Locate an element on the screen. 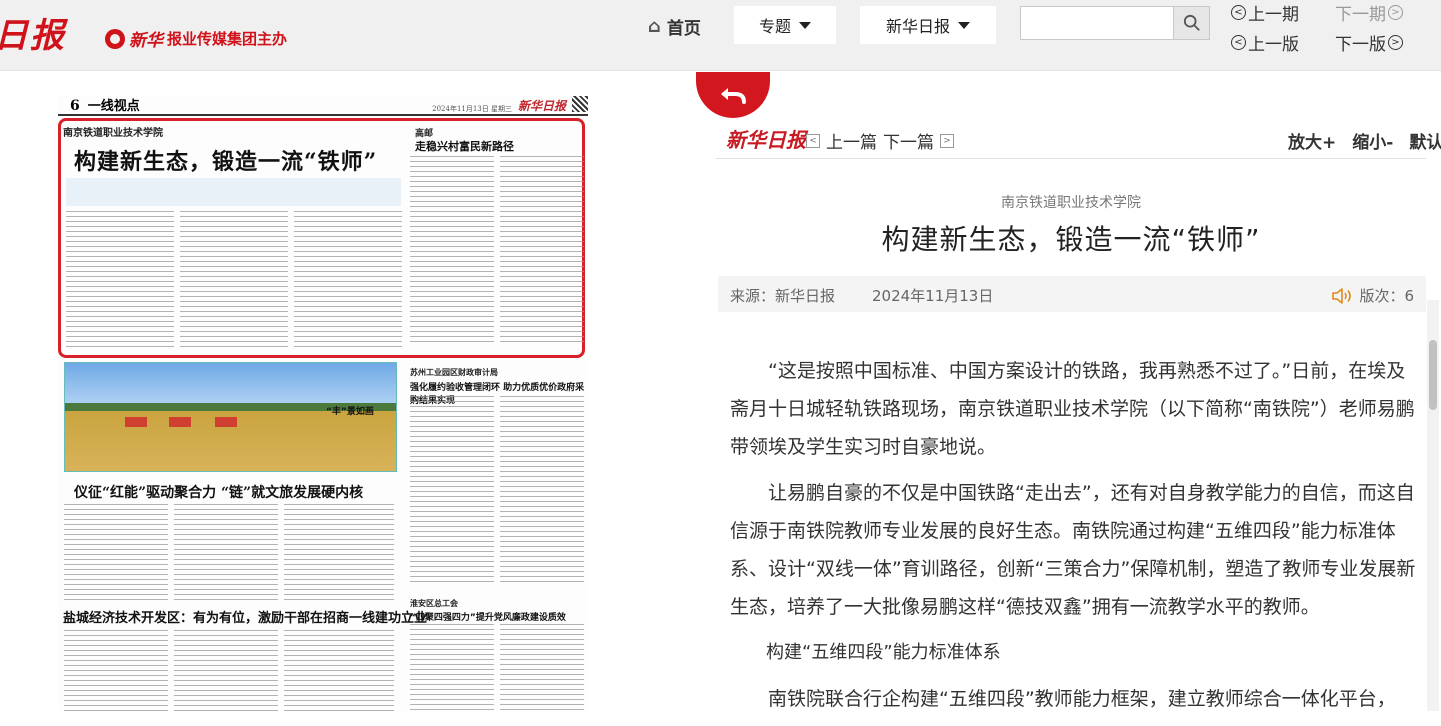  article-title: “四聚四强四力”提升党风廉政建设质效 is located at coordinates (488, 616).